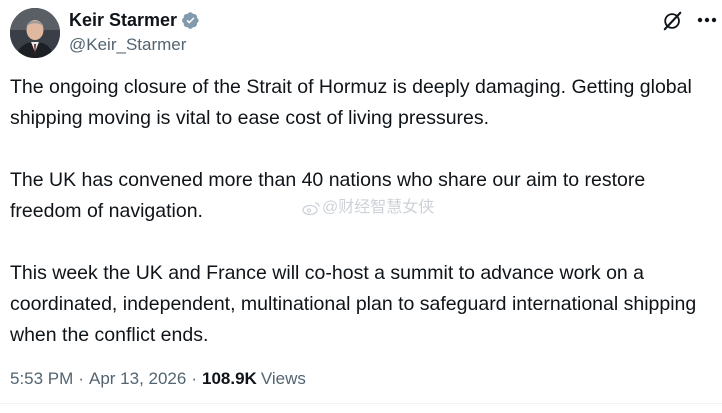 This screenshot has width=722, height=413. What do you see at coordinates (123, 20) in the screenshot?
I see `author-display-name: Keir Starmer` at bounding box center [123, 20].